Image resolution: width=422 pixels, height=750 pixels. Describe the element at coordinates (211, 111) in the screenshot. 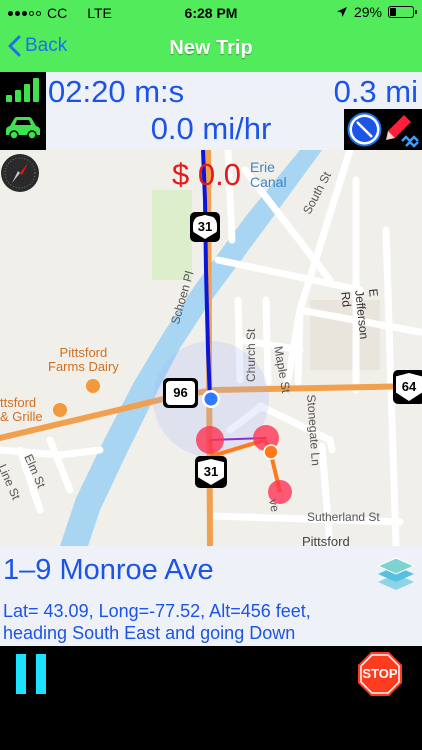

I see `trip-stats-panel: 02:20 m:s 0.3 mi 0.0 mi/hr` at that location.